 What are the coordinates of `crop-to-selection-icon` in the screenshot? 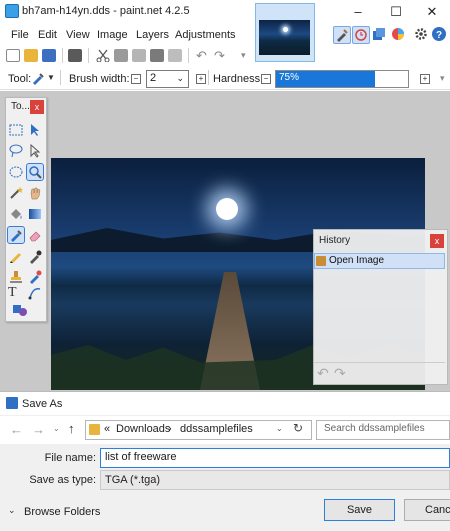 It's located at (157, 55).